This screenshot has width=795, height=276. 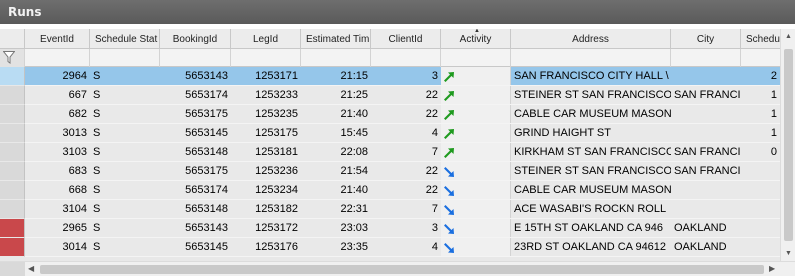 I want to click on cell-schedule: 2, so click(x=773, y=76).